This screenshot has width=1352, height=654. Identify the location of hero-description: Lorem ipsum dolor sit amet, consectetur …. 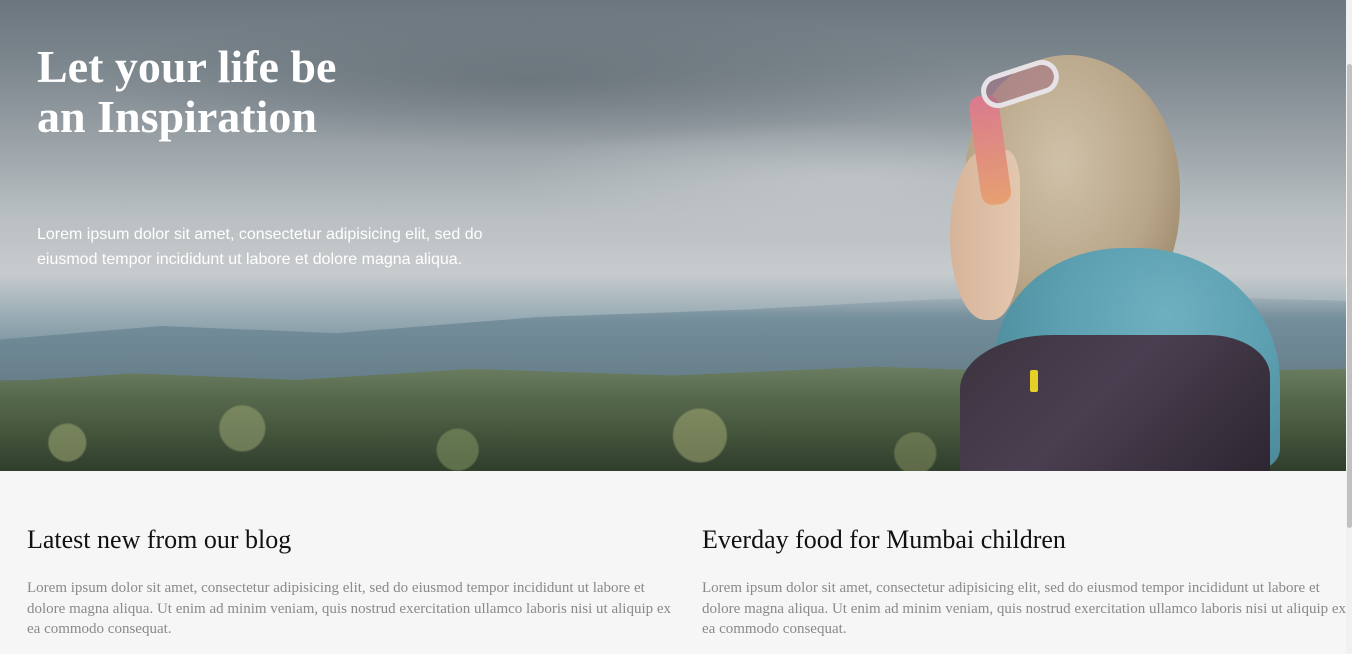
(260, 247).